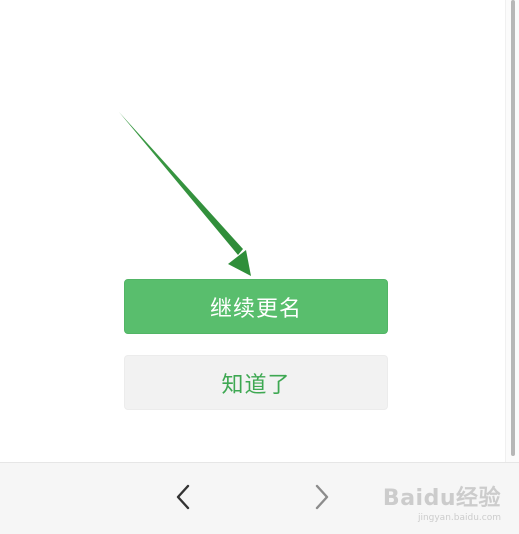 The height and width of the screenshot is (534, 519). I want to click on watermark-main-text: Baidu经验, so click(441, 498).